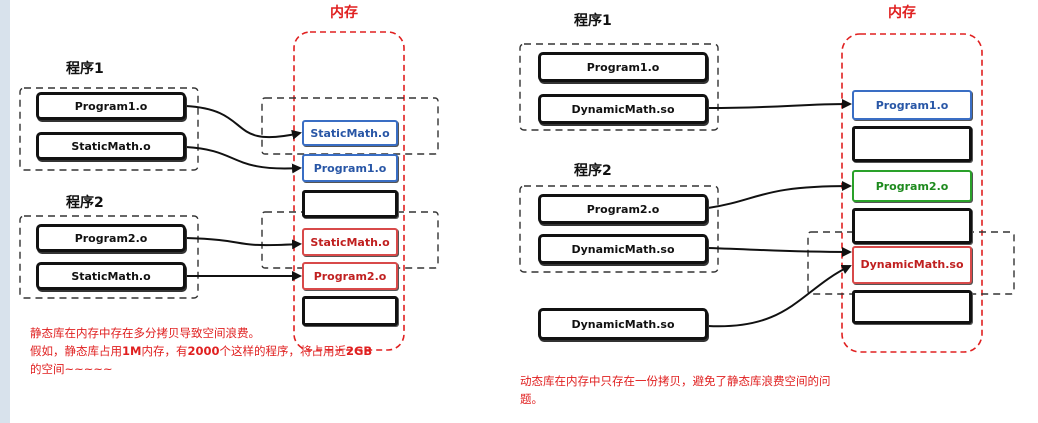 Image resolution: width=1038 pixels, height=423 pixels. I want to click on left-mem-block-5: Program2.o, so click(350, 276).